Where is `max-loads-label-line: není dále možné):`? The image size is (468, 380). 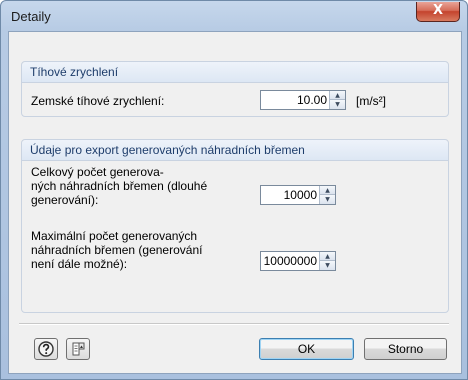
max-loads-label-line: není dále možné): is located at coordinates (79, 264).